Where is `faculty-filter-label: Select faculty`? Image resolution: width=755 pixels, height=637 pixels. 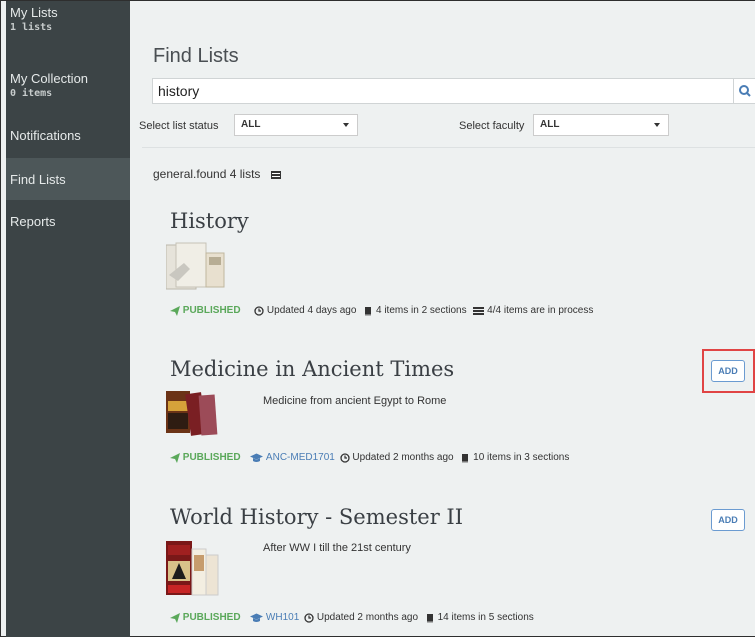 faculty-filter-label: Select faculty is located at coordinates (492, 126).